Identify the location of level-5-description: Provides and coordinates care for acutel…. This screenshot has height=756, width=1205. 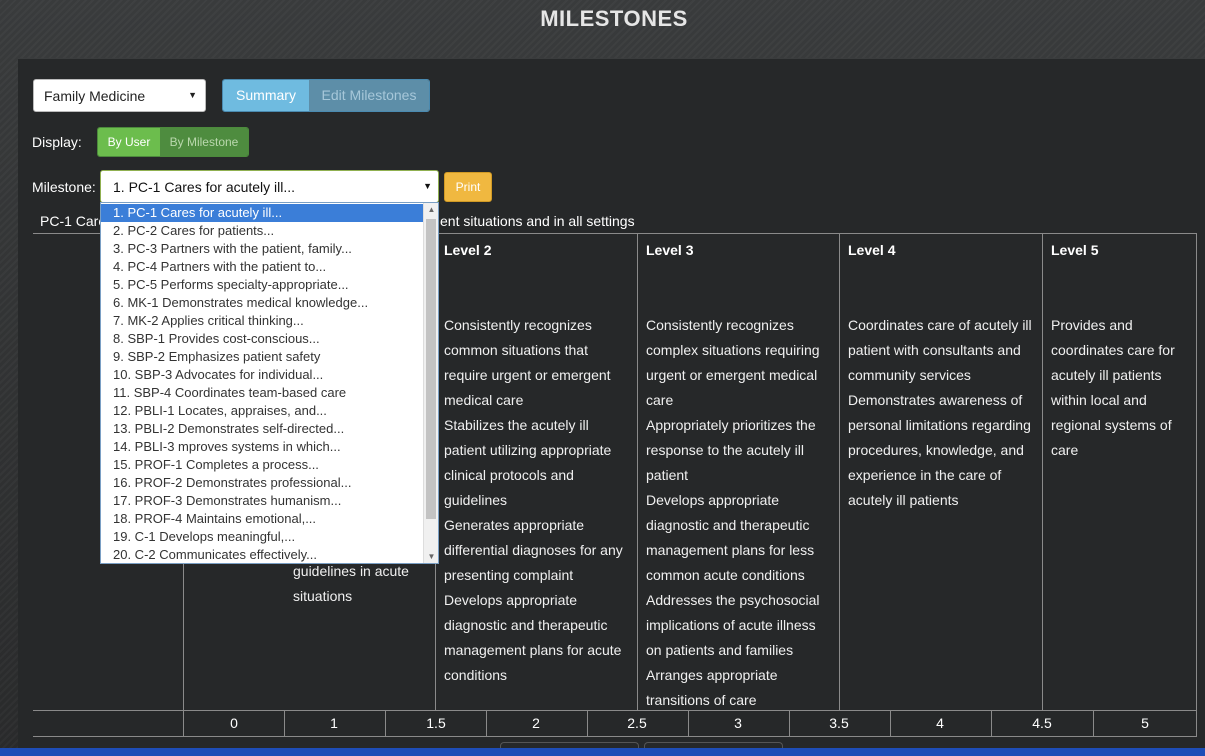
(1119, 388).